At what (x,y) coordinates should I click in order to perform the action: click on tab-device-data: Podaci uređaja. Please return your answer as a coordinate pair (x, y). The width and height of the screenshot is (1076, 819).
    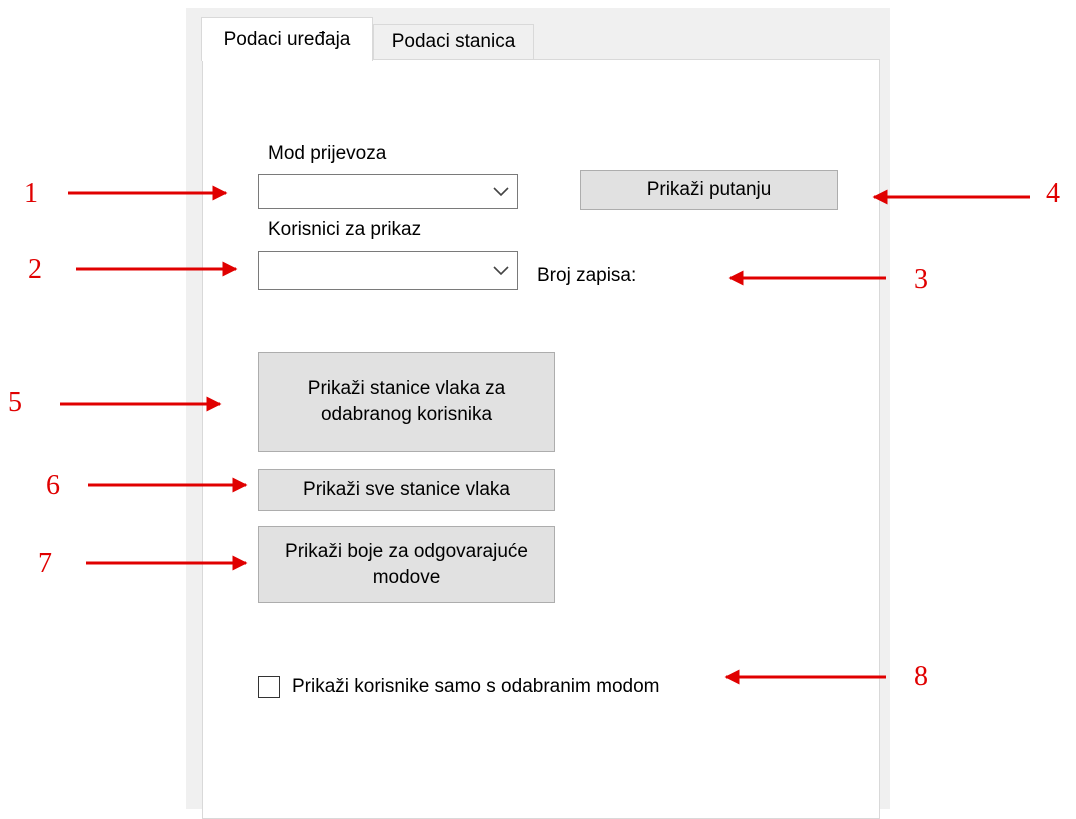
    Looking at the image, I should click on (287, 39).